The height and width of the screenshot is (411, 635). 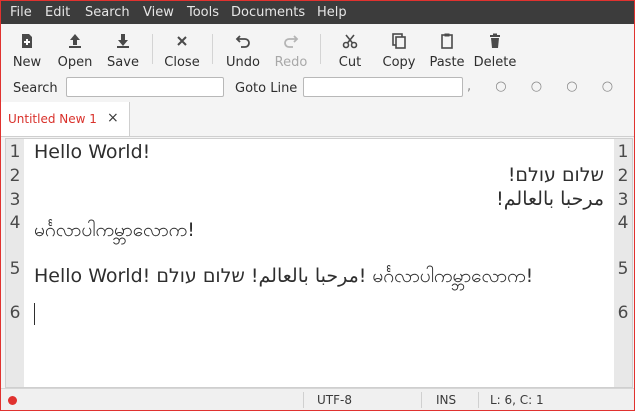 I want to click on tab-close-icon: ×, so click(x=113, y=118).